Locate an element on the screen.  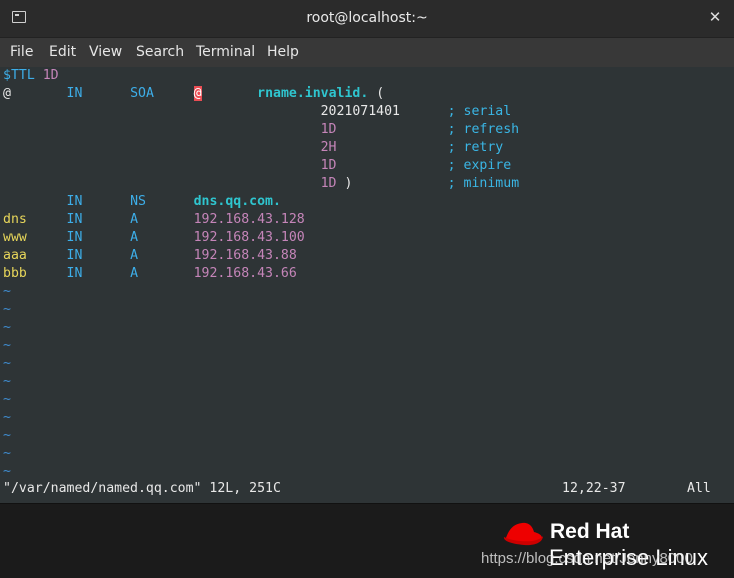
ns-value: dns.qq.com. is located at coordinates (237, 201).